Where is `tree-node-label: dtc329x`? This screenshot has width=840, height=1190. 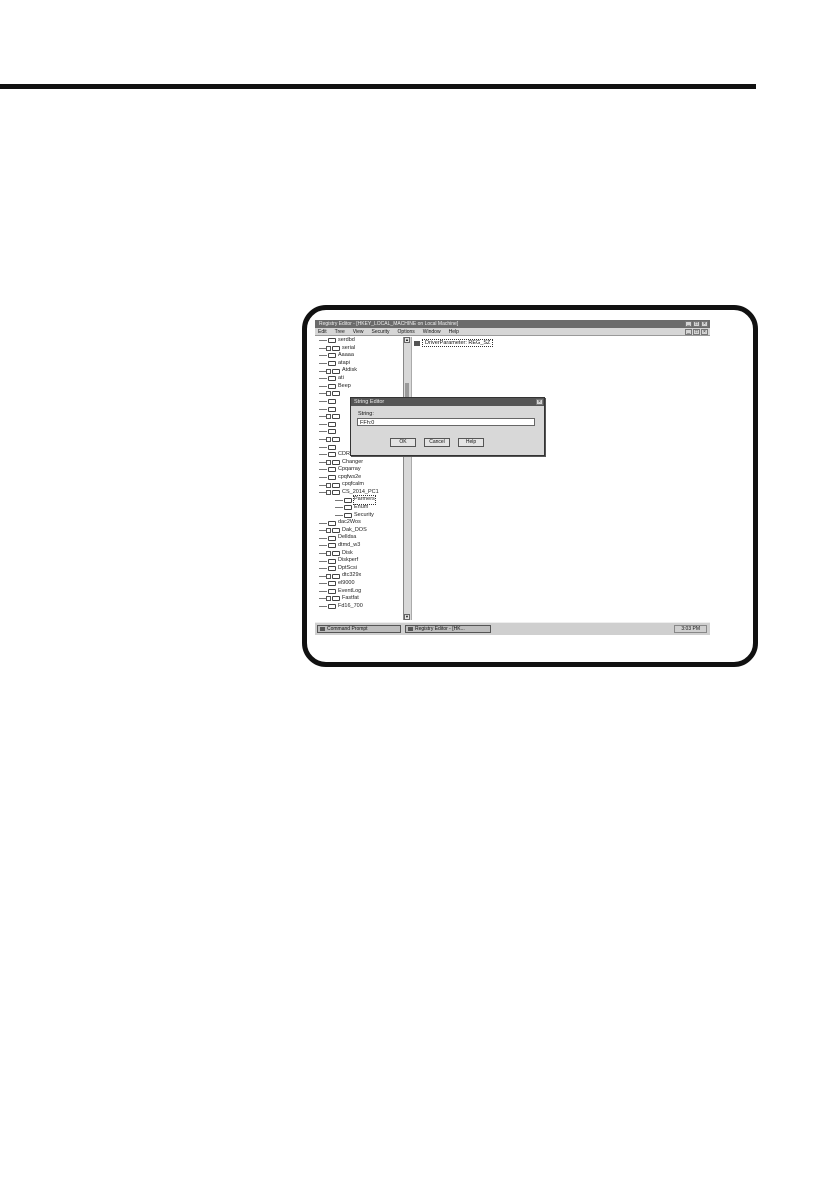
tree-node-label: dtc329x is located at coordinates (352, 575).